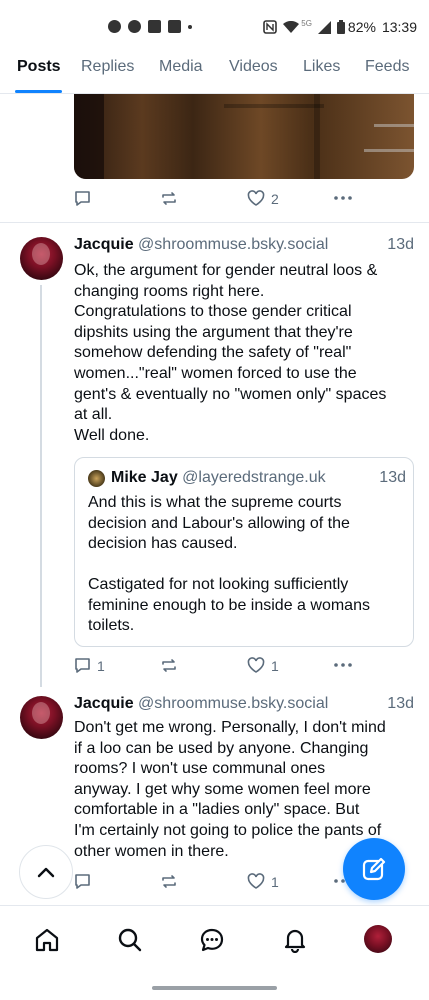 This screenshot has height=1000, width=429. What do you see at coordinates (200, 769) in the screenshot?
I see `post-line: rooms? I won't use communal ones` at bounding box center [200, 769].